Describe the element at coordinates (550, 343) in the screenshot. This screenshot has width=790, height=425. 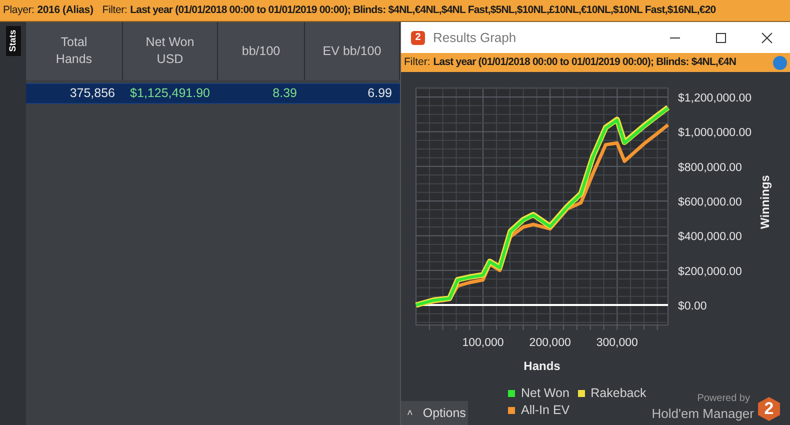
I see `x-tick-label: 200,000` at that location.